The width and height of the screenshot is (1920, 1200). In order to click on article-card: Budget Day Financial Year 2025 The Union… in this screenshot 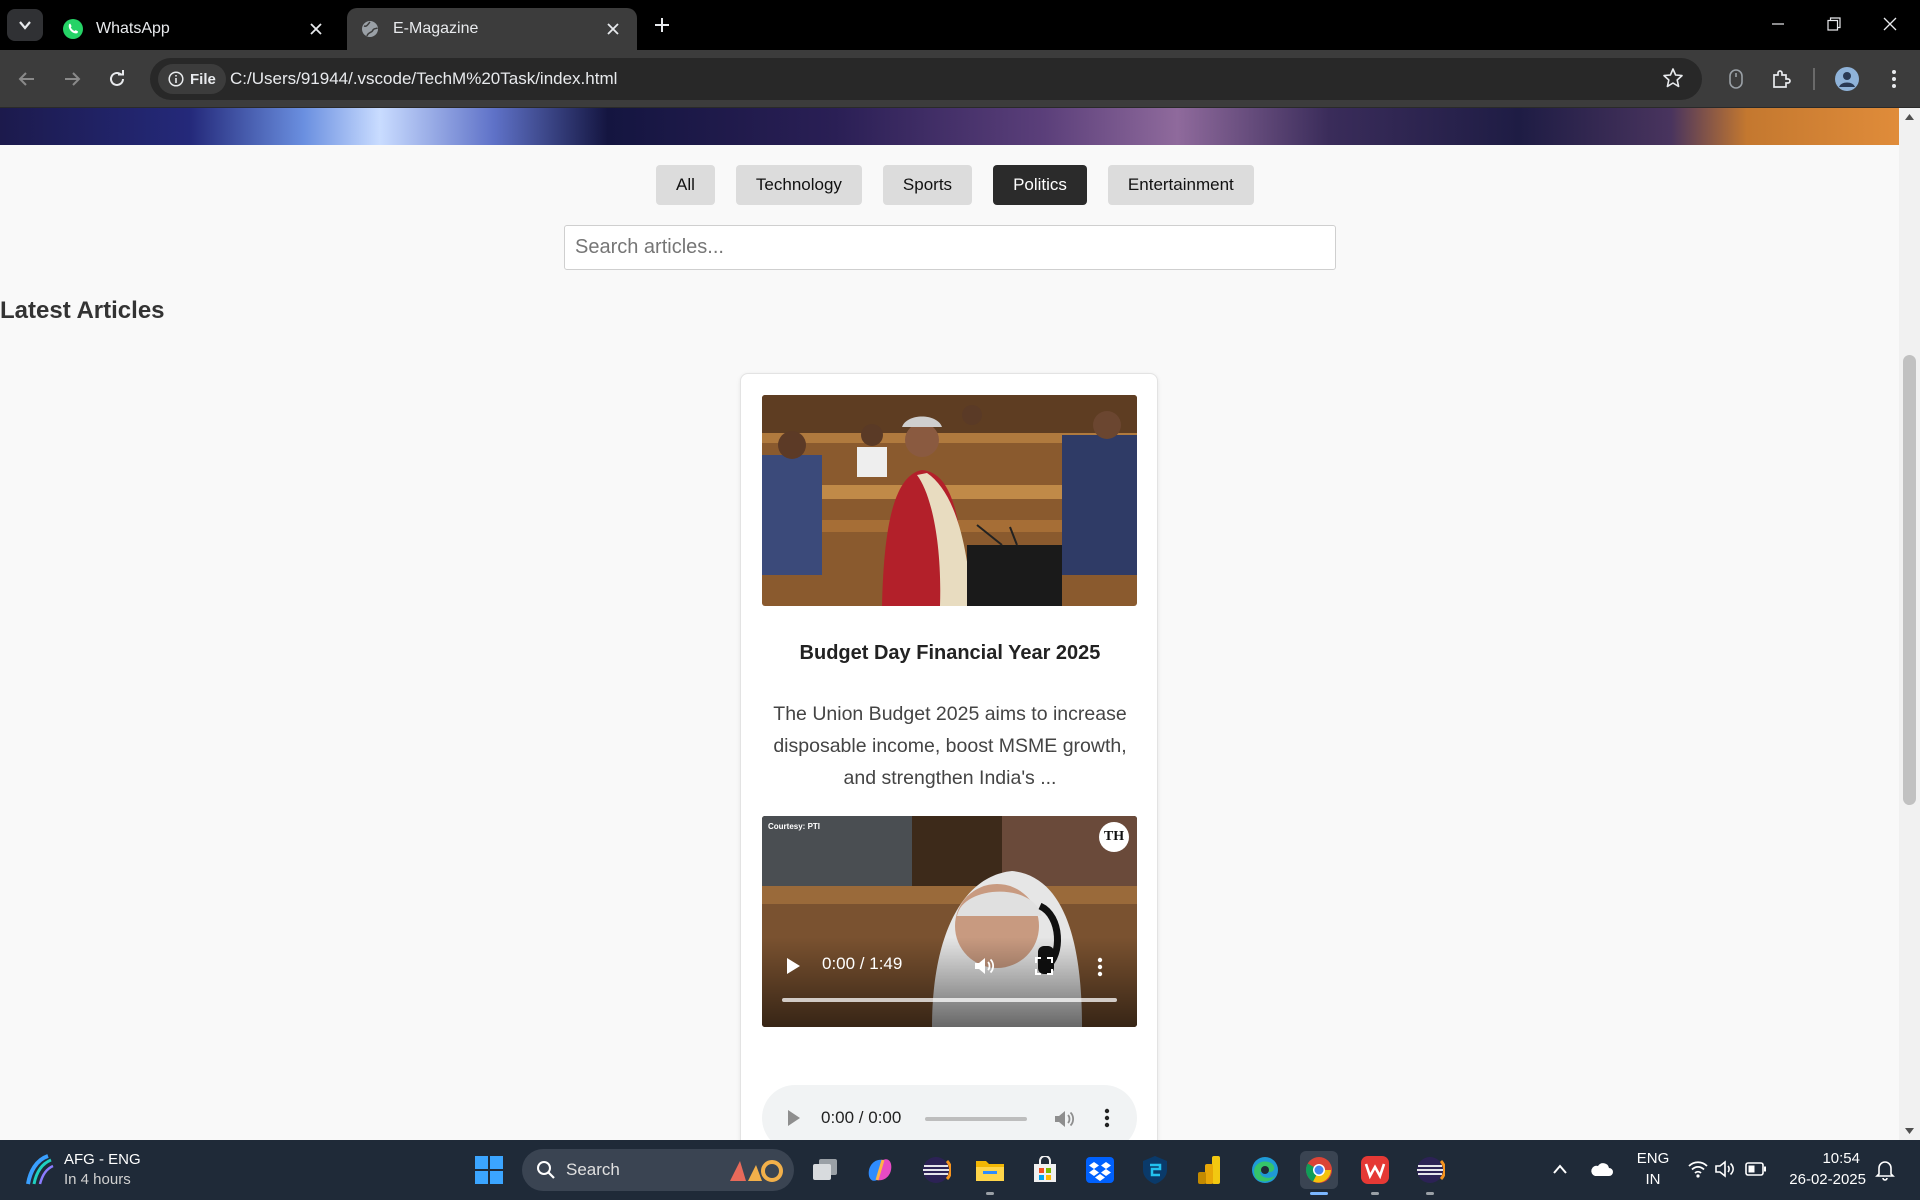, I will do `click(949, 756)`.